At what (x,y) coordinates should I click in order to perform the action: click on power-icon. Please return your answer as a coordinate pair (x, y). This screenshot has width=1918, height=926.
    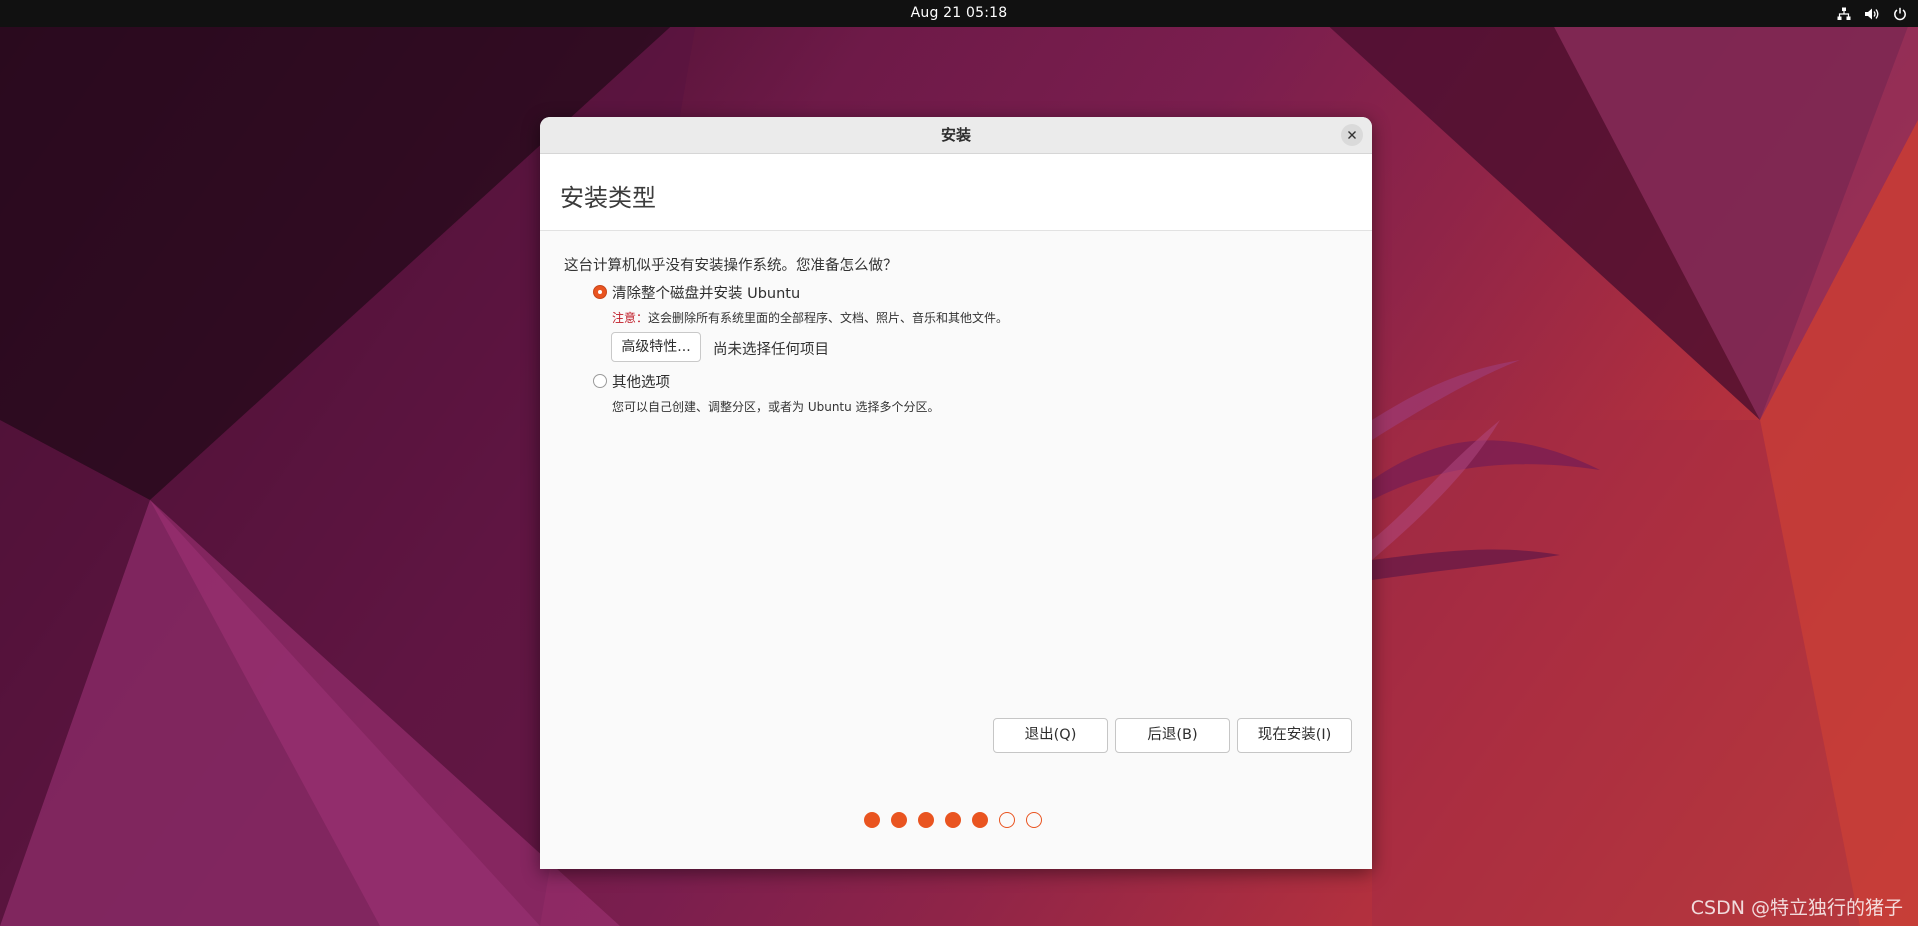
    Looking at the image, I should click on (1900, 14).